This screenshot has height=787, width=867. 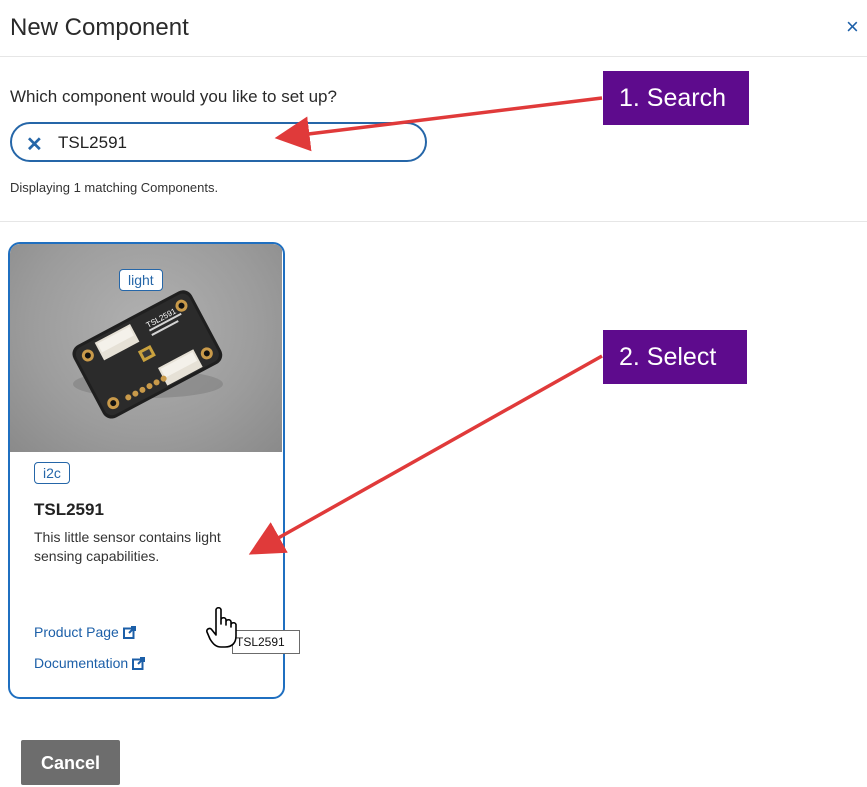 What do you see at coordinates (70, 762) in the screenshot?
I see `cancel-button: Cancel` at bounding box center [70, 762].